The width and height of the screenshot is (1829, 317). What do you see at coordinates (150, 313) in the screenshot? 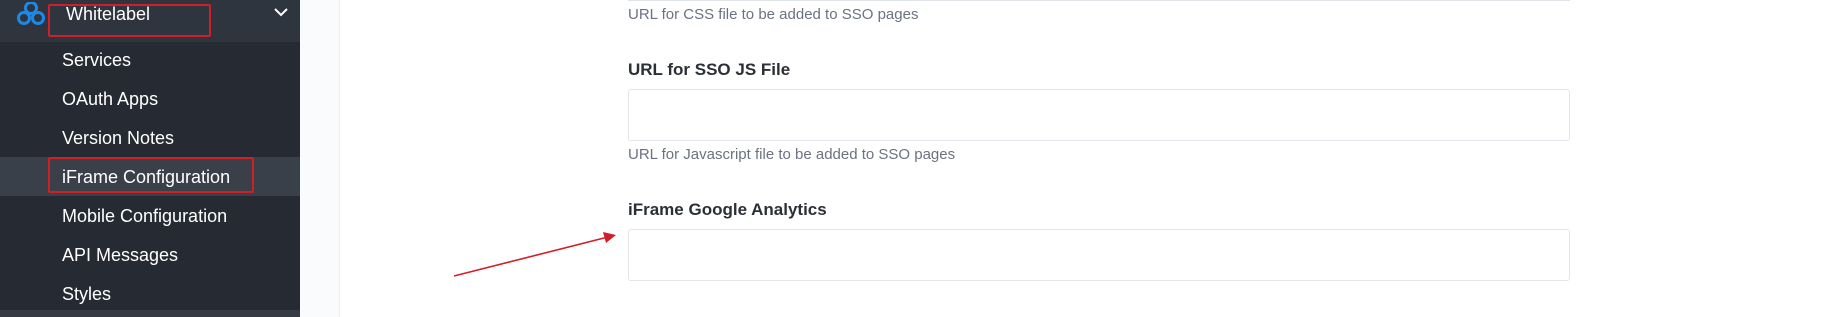
I see `sidebar-next-section` at bounding box center [150, 313].